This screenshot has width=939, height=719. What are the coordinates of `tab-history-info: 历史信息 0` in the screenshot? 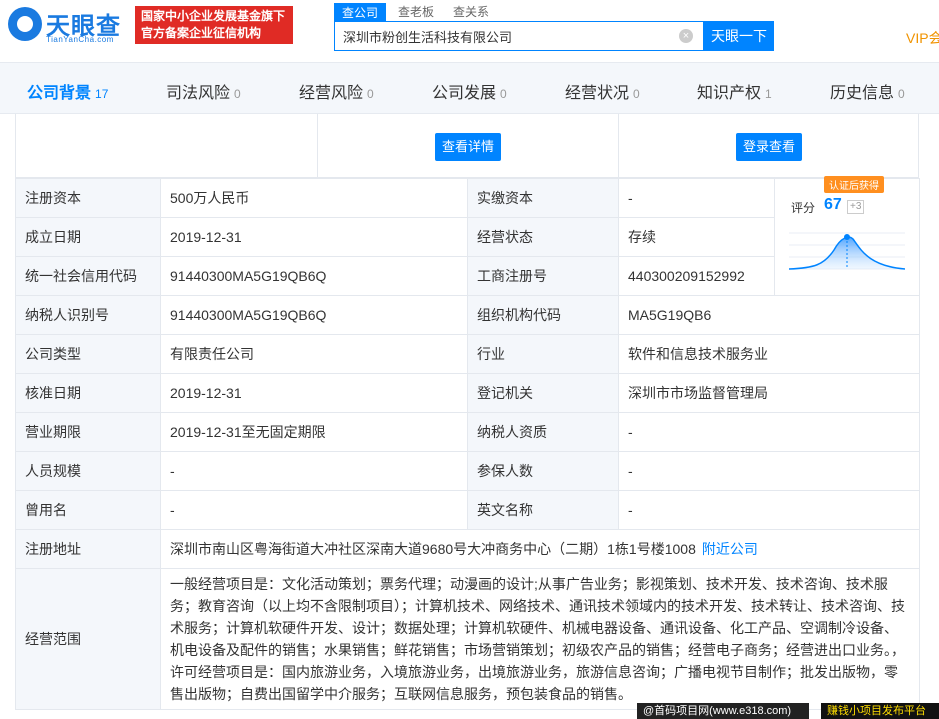 It's located at (867, 91).